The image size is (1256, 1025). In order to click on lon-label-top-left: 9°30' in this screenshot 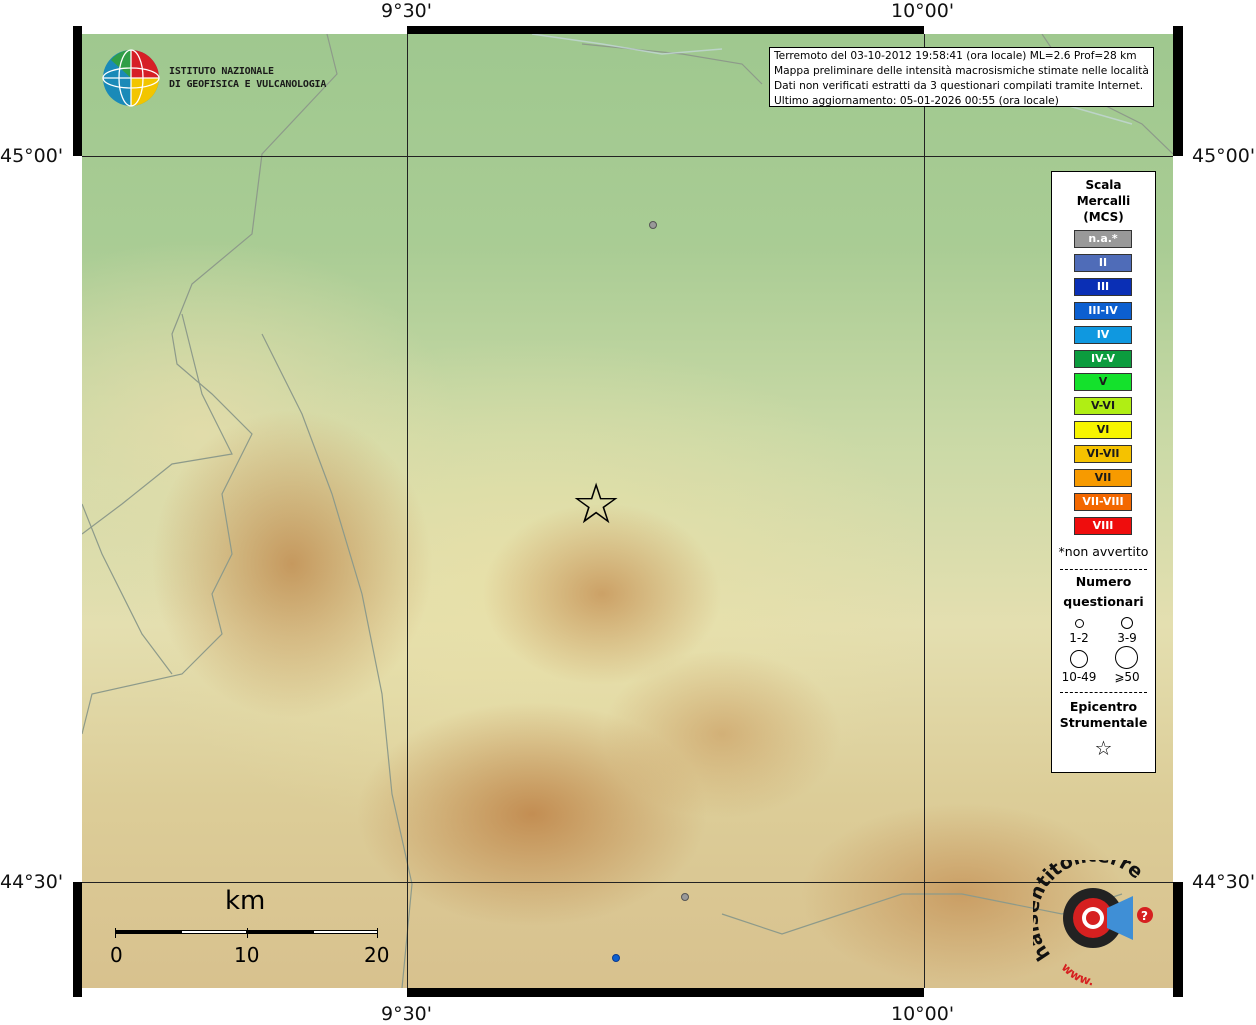, I will do `click(406, 11)`.